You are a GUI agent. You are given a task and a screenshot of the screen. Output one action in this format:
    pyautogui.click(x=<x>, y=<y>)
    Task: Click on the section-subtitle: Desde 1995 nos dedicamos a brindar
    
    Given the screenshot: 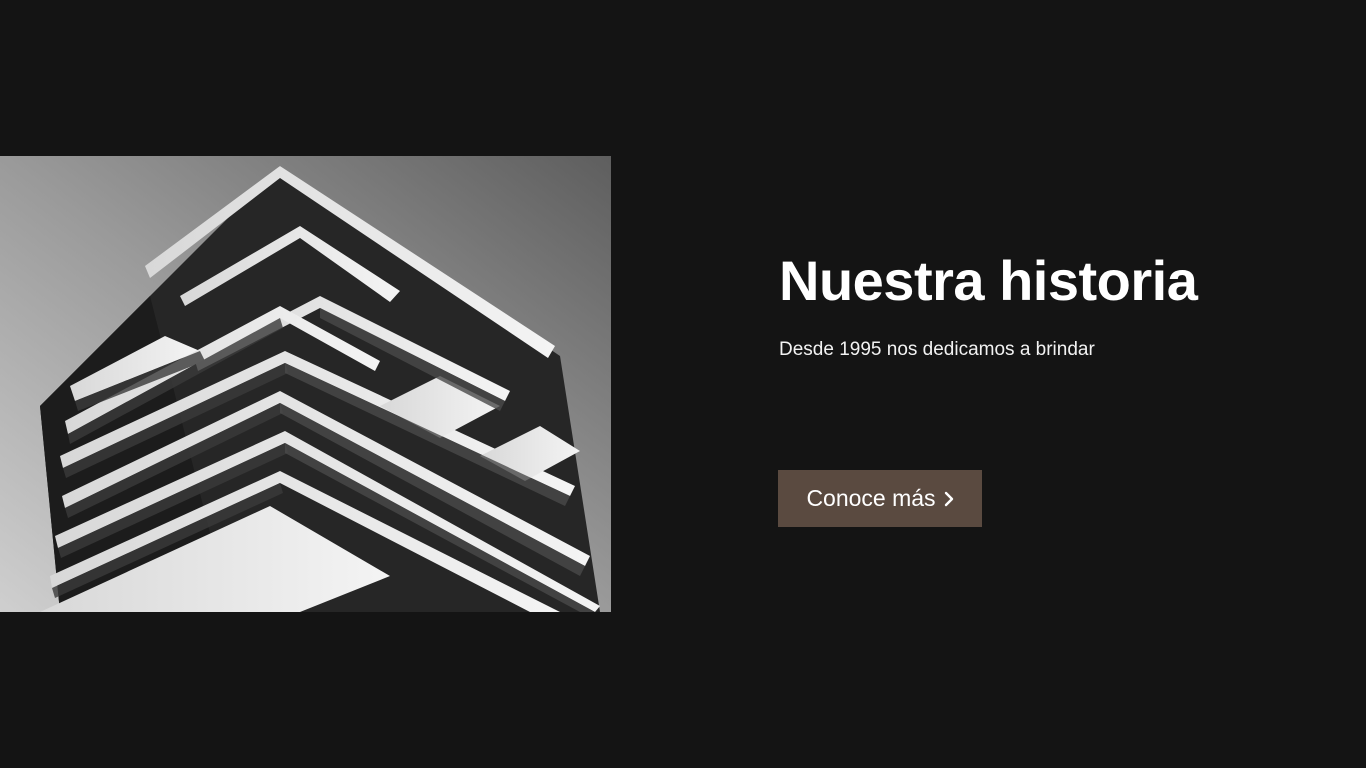 What is the action you would take?
    pyautogui.click(x=937, y=349)
    